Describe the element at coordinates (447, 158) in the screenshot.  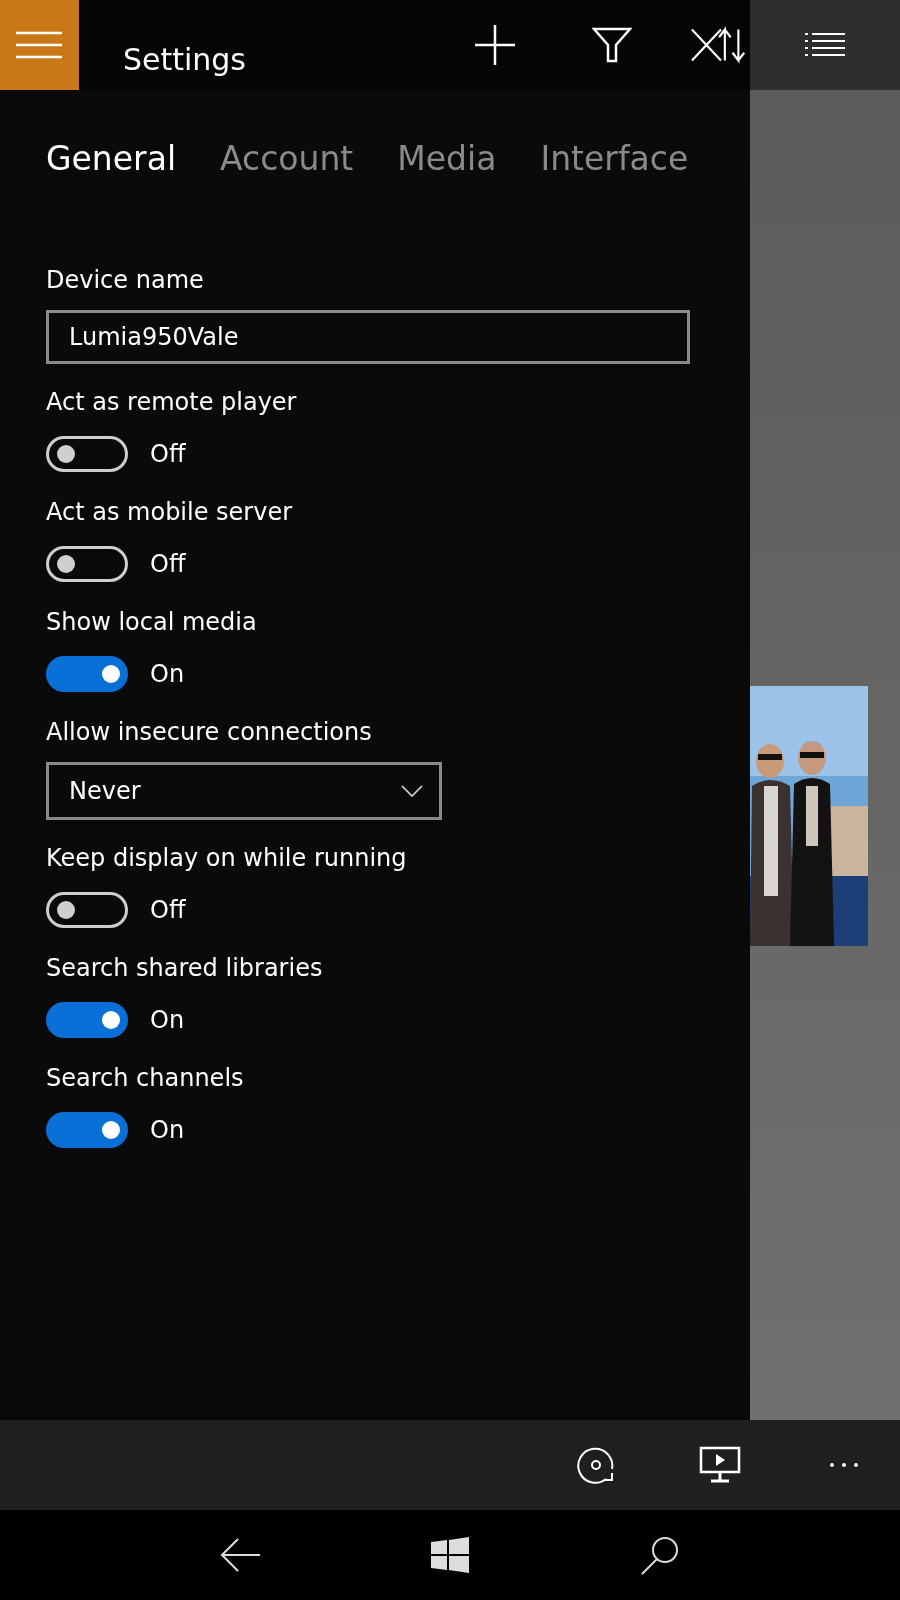
I see `settings-tab: Media` at that location.